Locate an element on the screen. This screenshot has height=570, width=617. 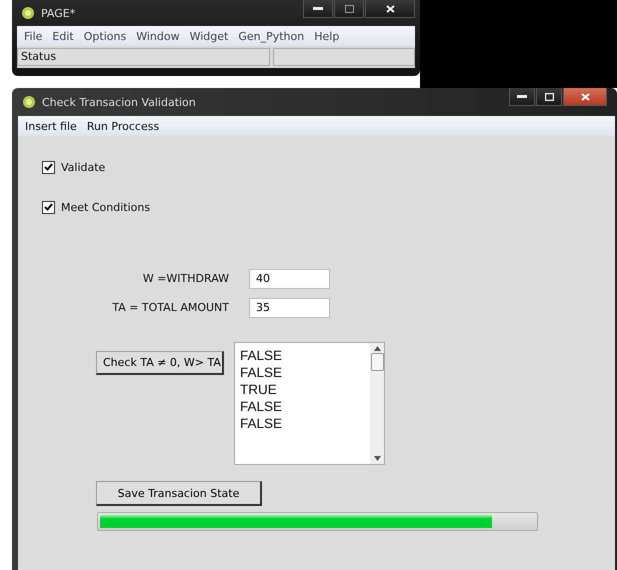
list-item: TRUE is located at coordinates (258, 389).